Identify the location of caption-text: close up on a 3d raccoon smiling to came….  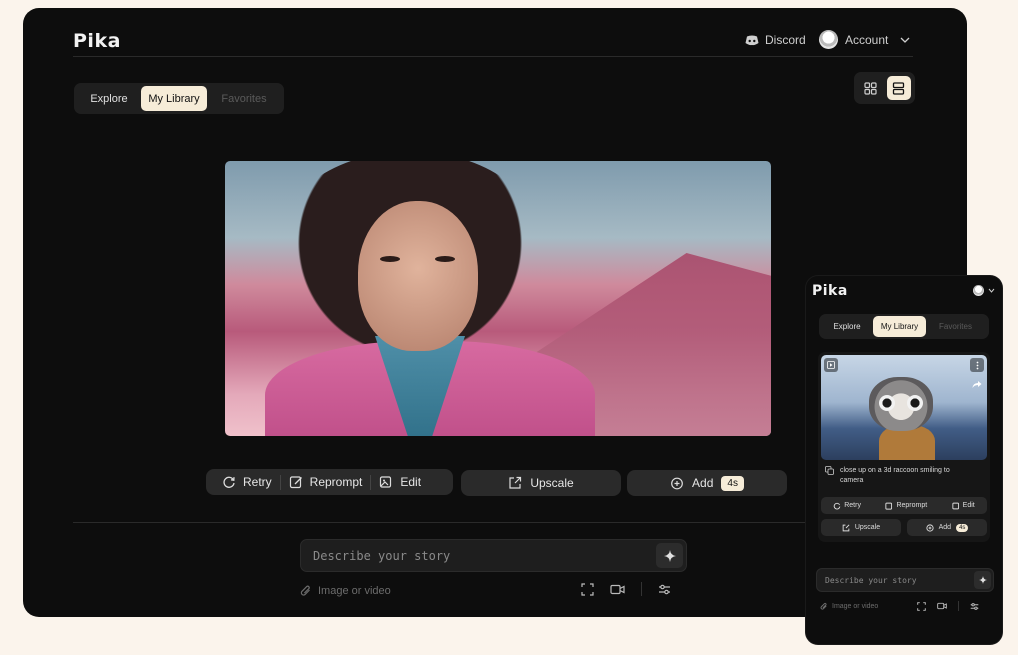
(895, 475).